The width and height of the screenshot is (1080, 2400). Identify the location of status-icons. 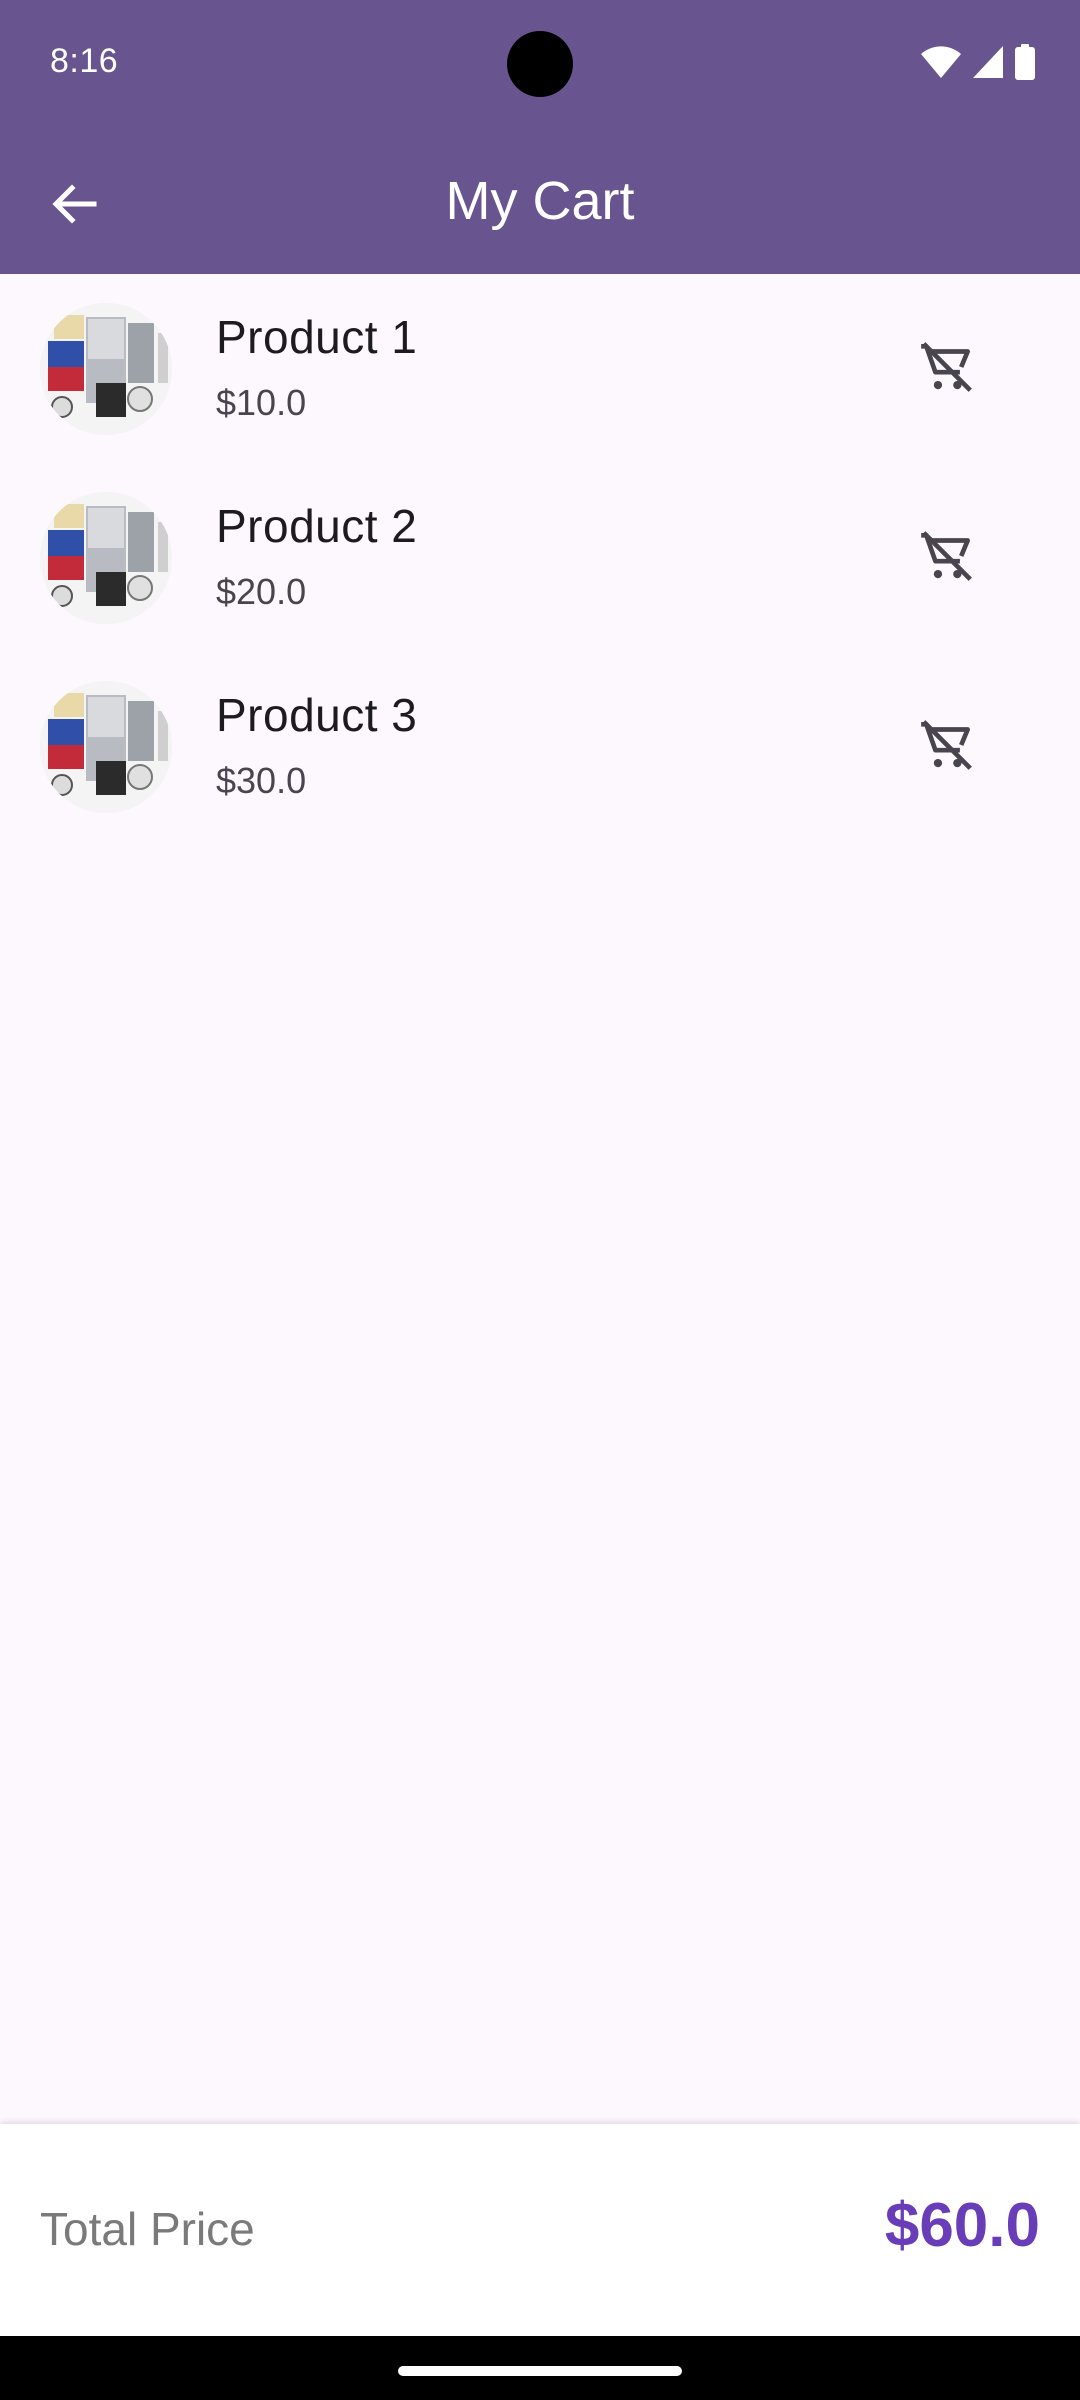
(978, 64).